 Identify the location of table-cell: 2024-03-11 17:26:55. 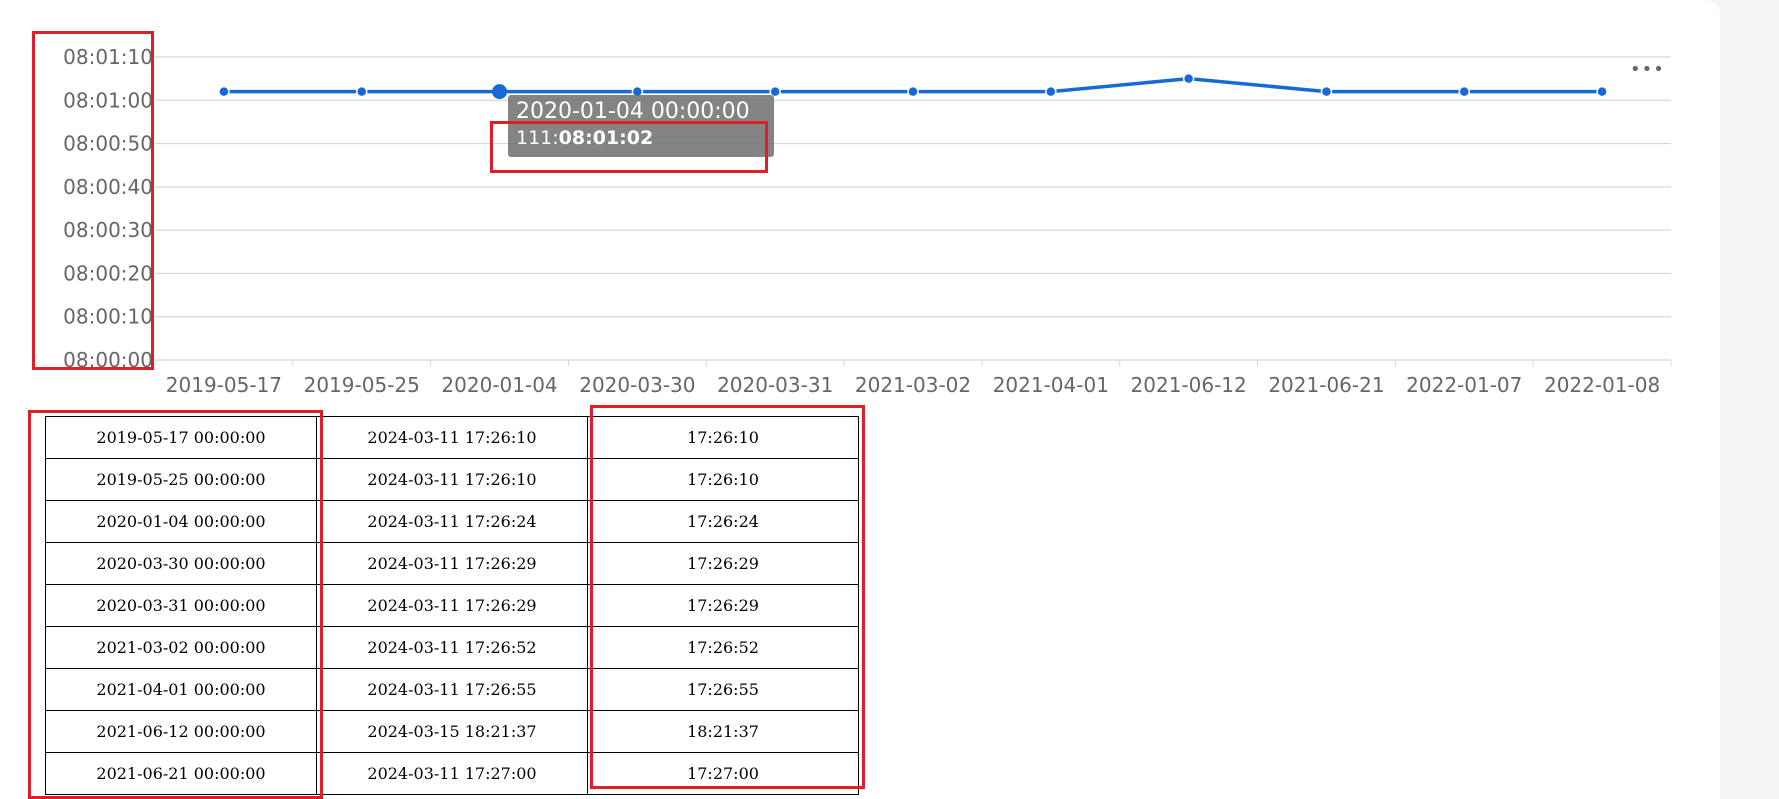
(452, 689).